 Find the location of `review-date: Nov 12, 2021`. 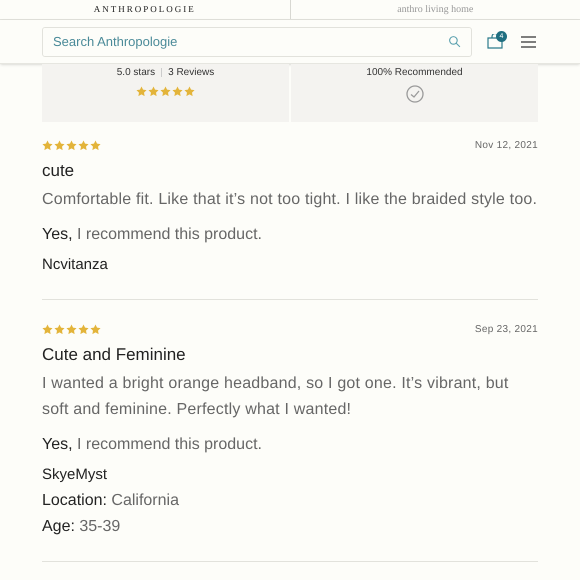

review-date: Nov 12, 2021 is located at coordinates (506, 146).